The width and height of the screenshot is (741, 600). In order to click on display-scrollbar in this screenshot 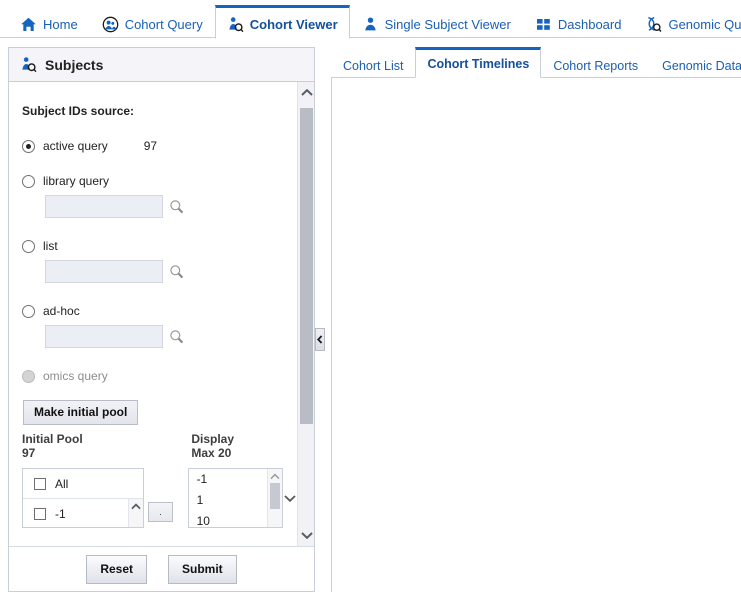, I will do `click(275, 498)`.